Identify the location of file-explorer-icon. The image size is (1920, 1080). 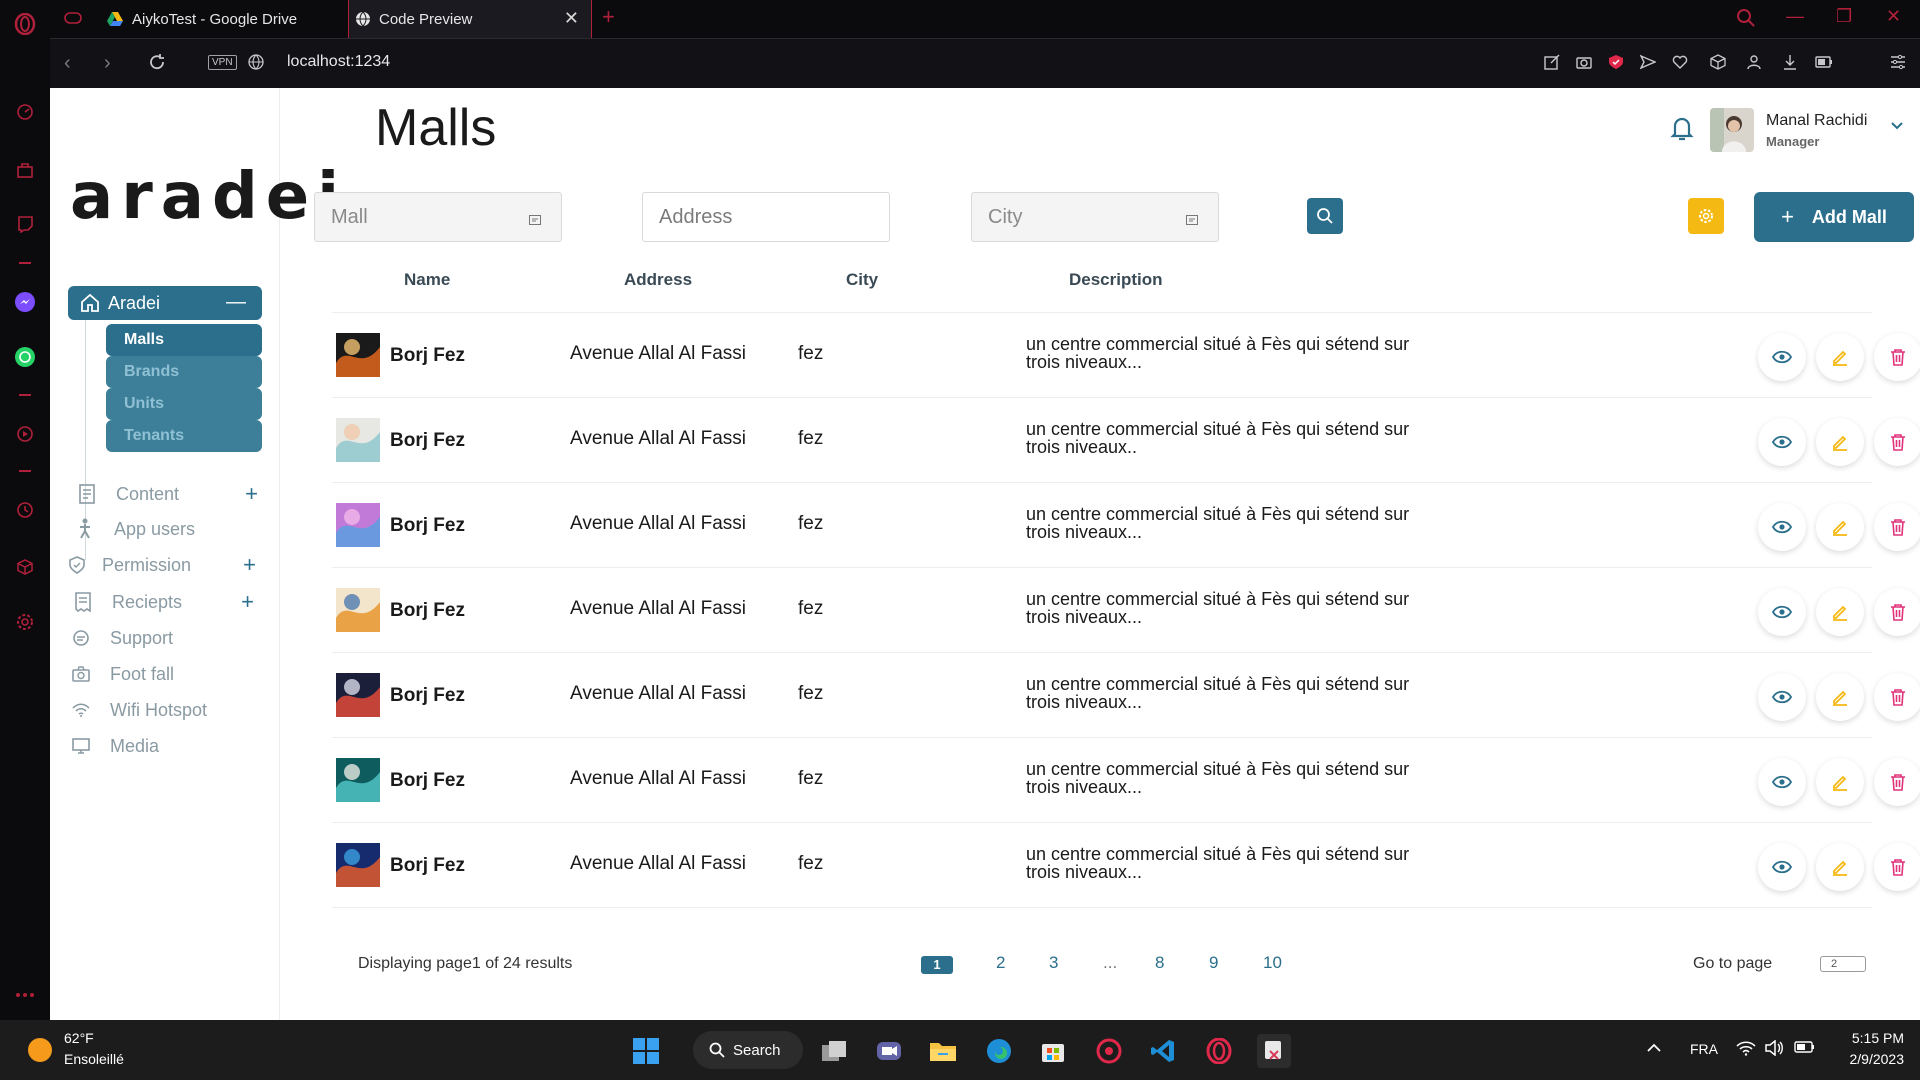
(943, 1051).